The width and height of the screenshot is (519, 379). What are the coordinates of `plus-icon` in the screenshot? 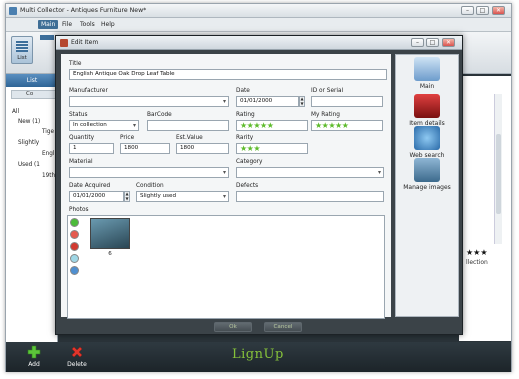 It's located at (34, 352).